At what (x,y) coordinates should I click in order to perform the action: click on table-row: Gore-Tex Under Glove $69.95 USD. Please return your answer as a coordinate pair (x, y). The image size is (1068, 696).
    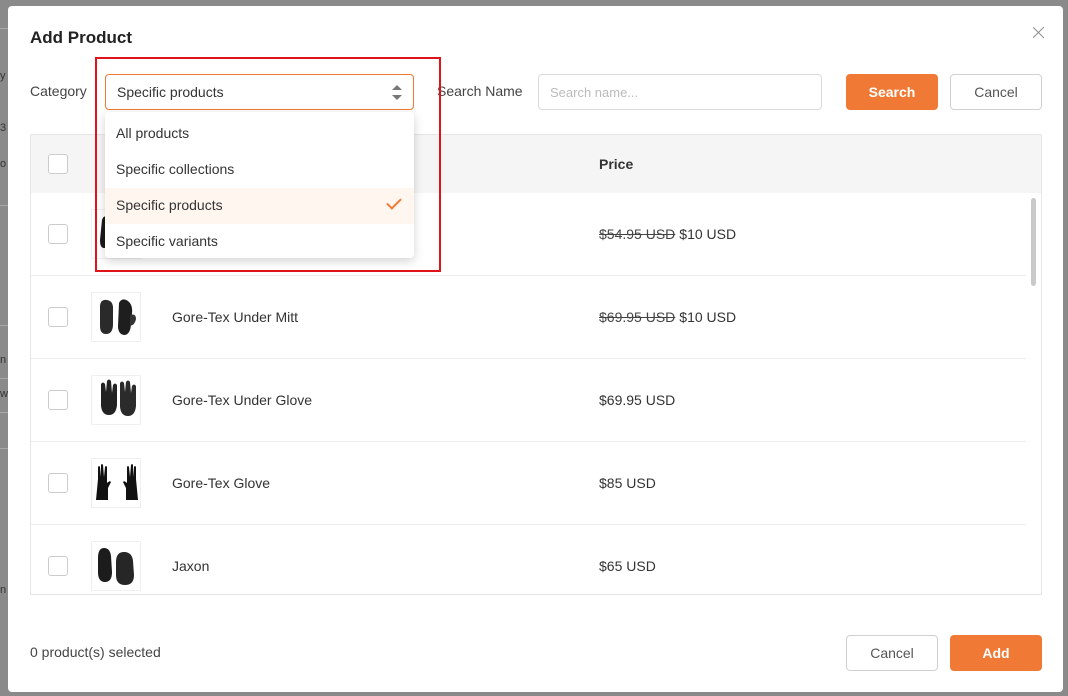
    Looking at the image, I should click on (528, 400).